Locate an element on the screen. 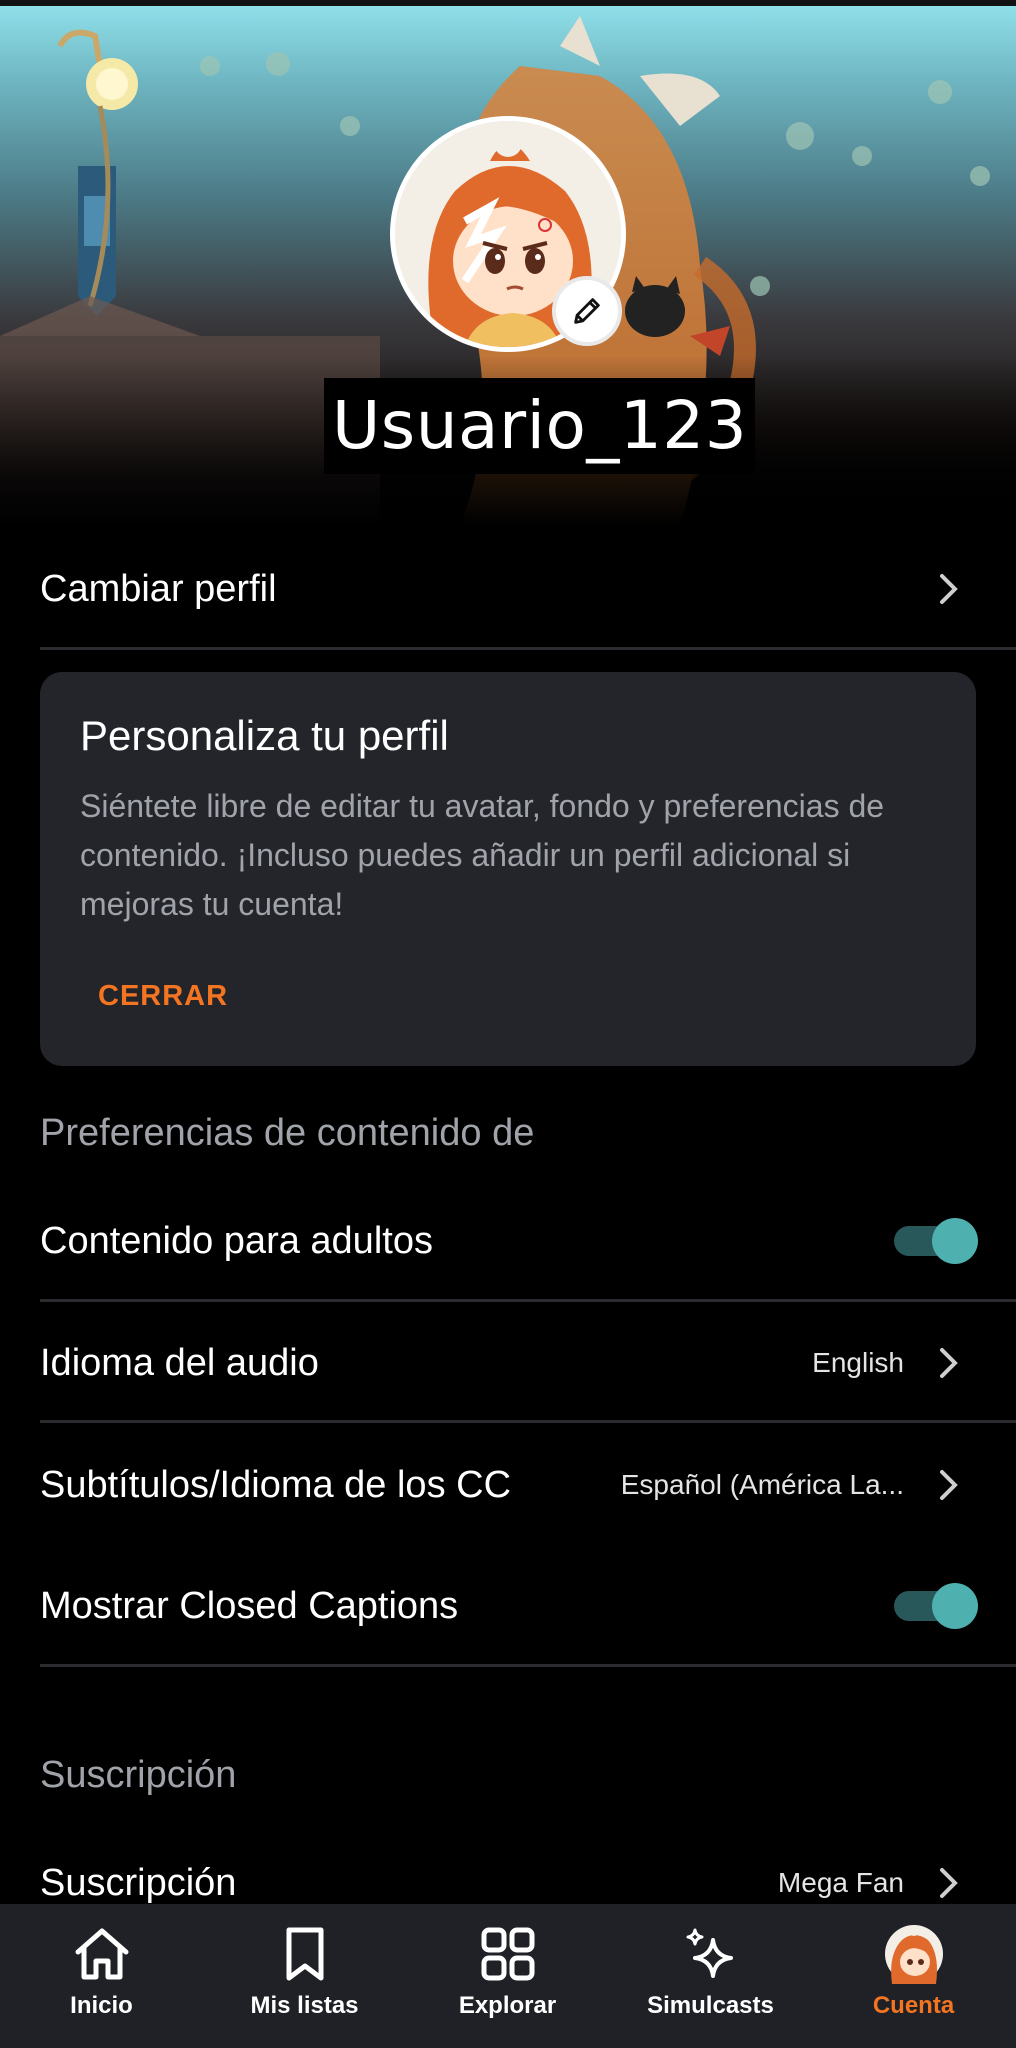 This screenshot has height=2048, width=1016. tab-label: Mis listas is located at coordinates (304, 2005).